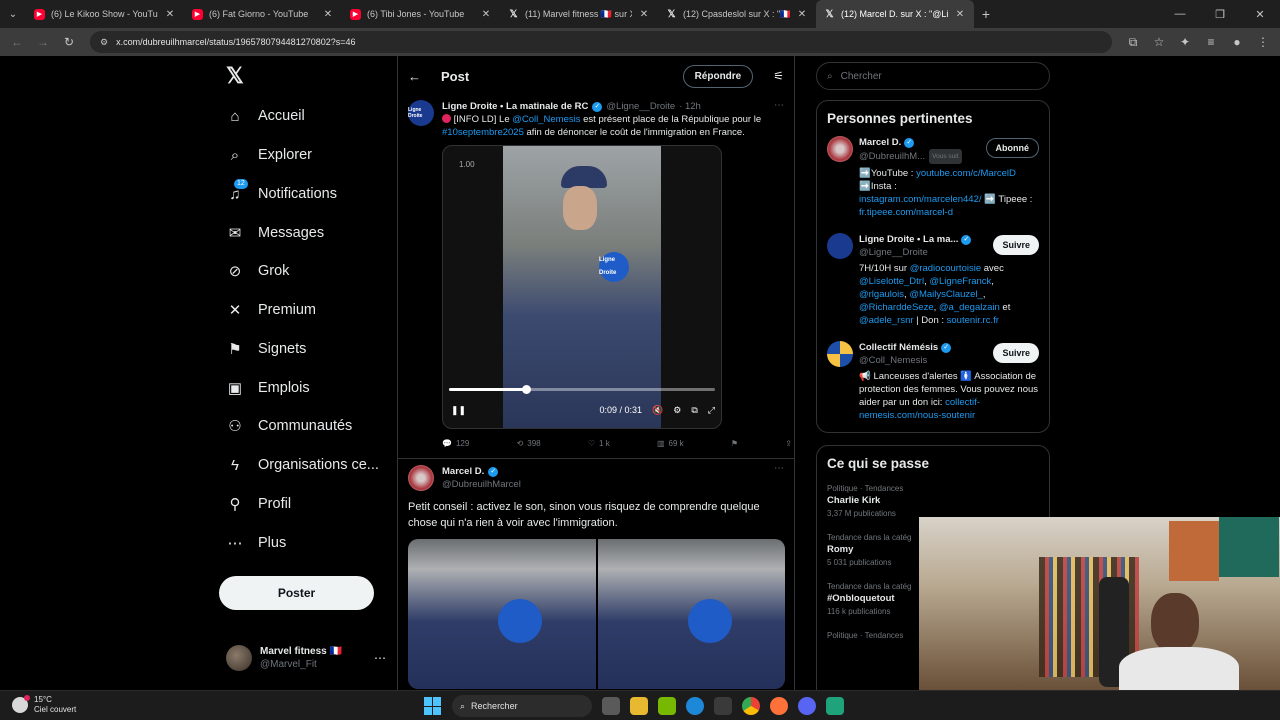 The image size is (1280, 720). What do you see at coordinates (515, 106) in the screenshot?
I see `author-name: Ligne Droite • La matinale de RC` at bounding box center [515, 106].